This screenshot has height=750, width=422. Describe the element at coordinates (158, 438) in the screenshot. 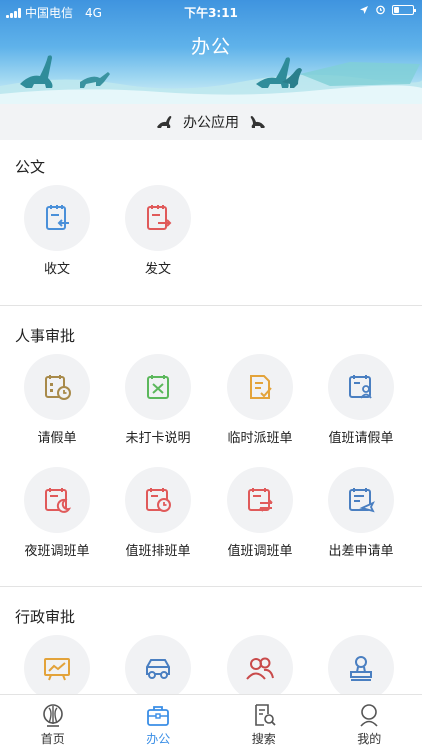

I see `app-label: 未打卡说明` at that location.